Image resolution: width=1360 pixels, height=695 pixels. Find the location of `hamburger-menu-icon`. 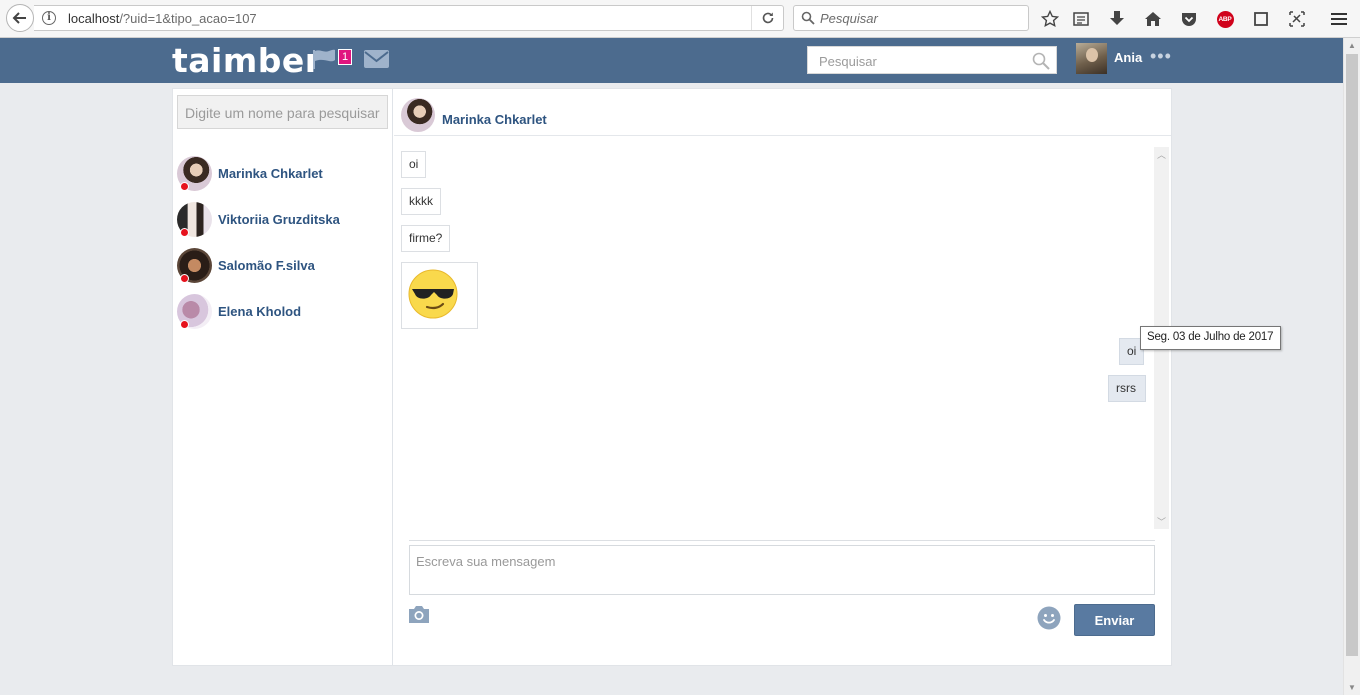

hamburger-menu-icon is located at coordinates (1339, 19).